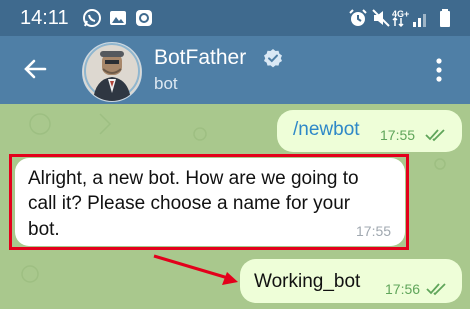 The height and width of the screenshot is (309, 470). I want to click on status-bar: 14:11 4G+, so click(235, 18).